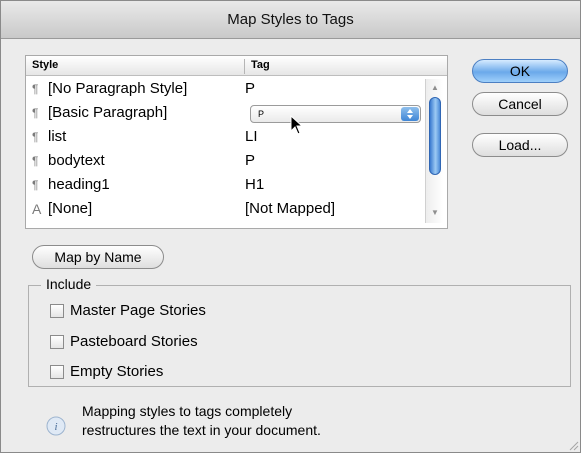 This screenshot has height=453, width=581. I want to click on column-header-tag: Tag, so click(257, 66).